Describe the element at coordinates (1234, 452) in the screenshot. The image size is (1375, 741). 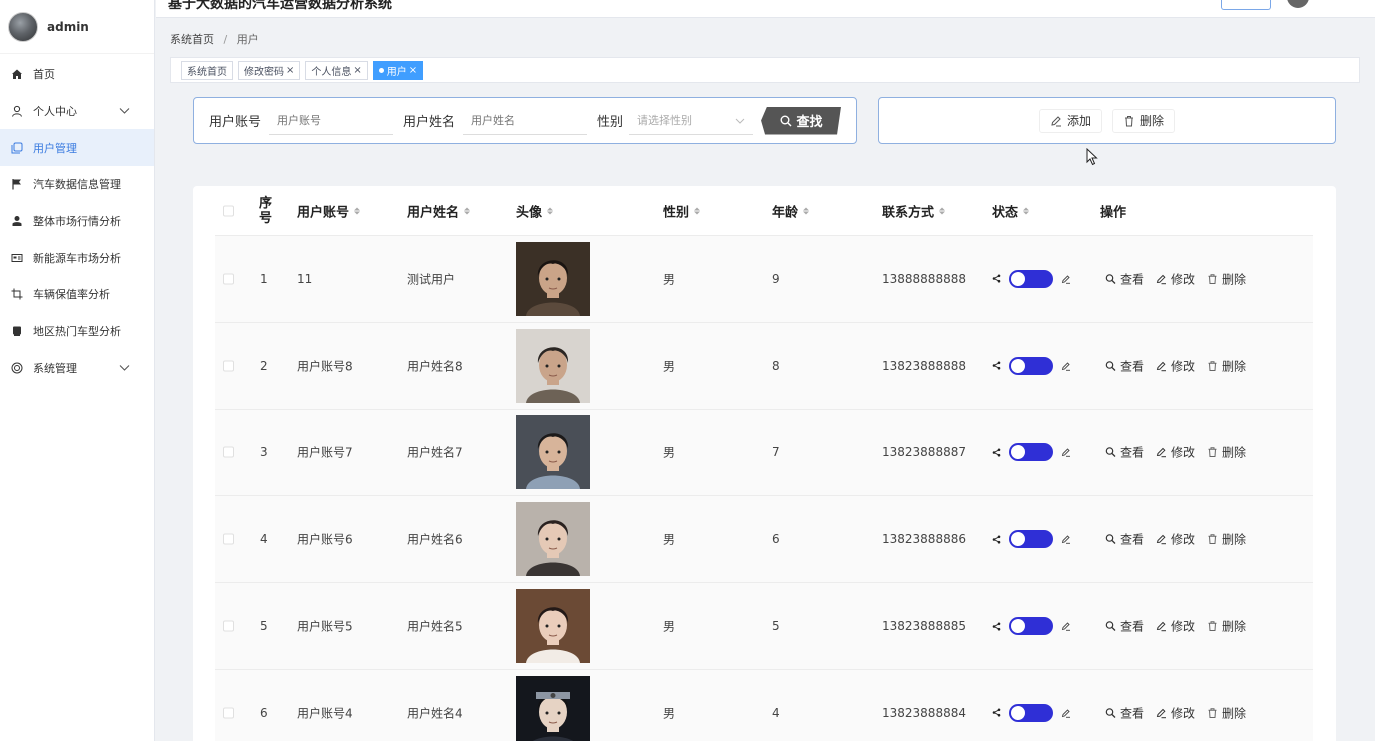
I see `delete-label: 删除` at that location.